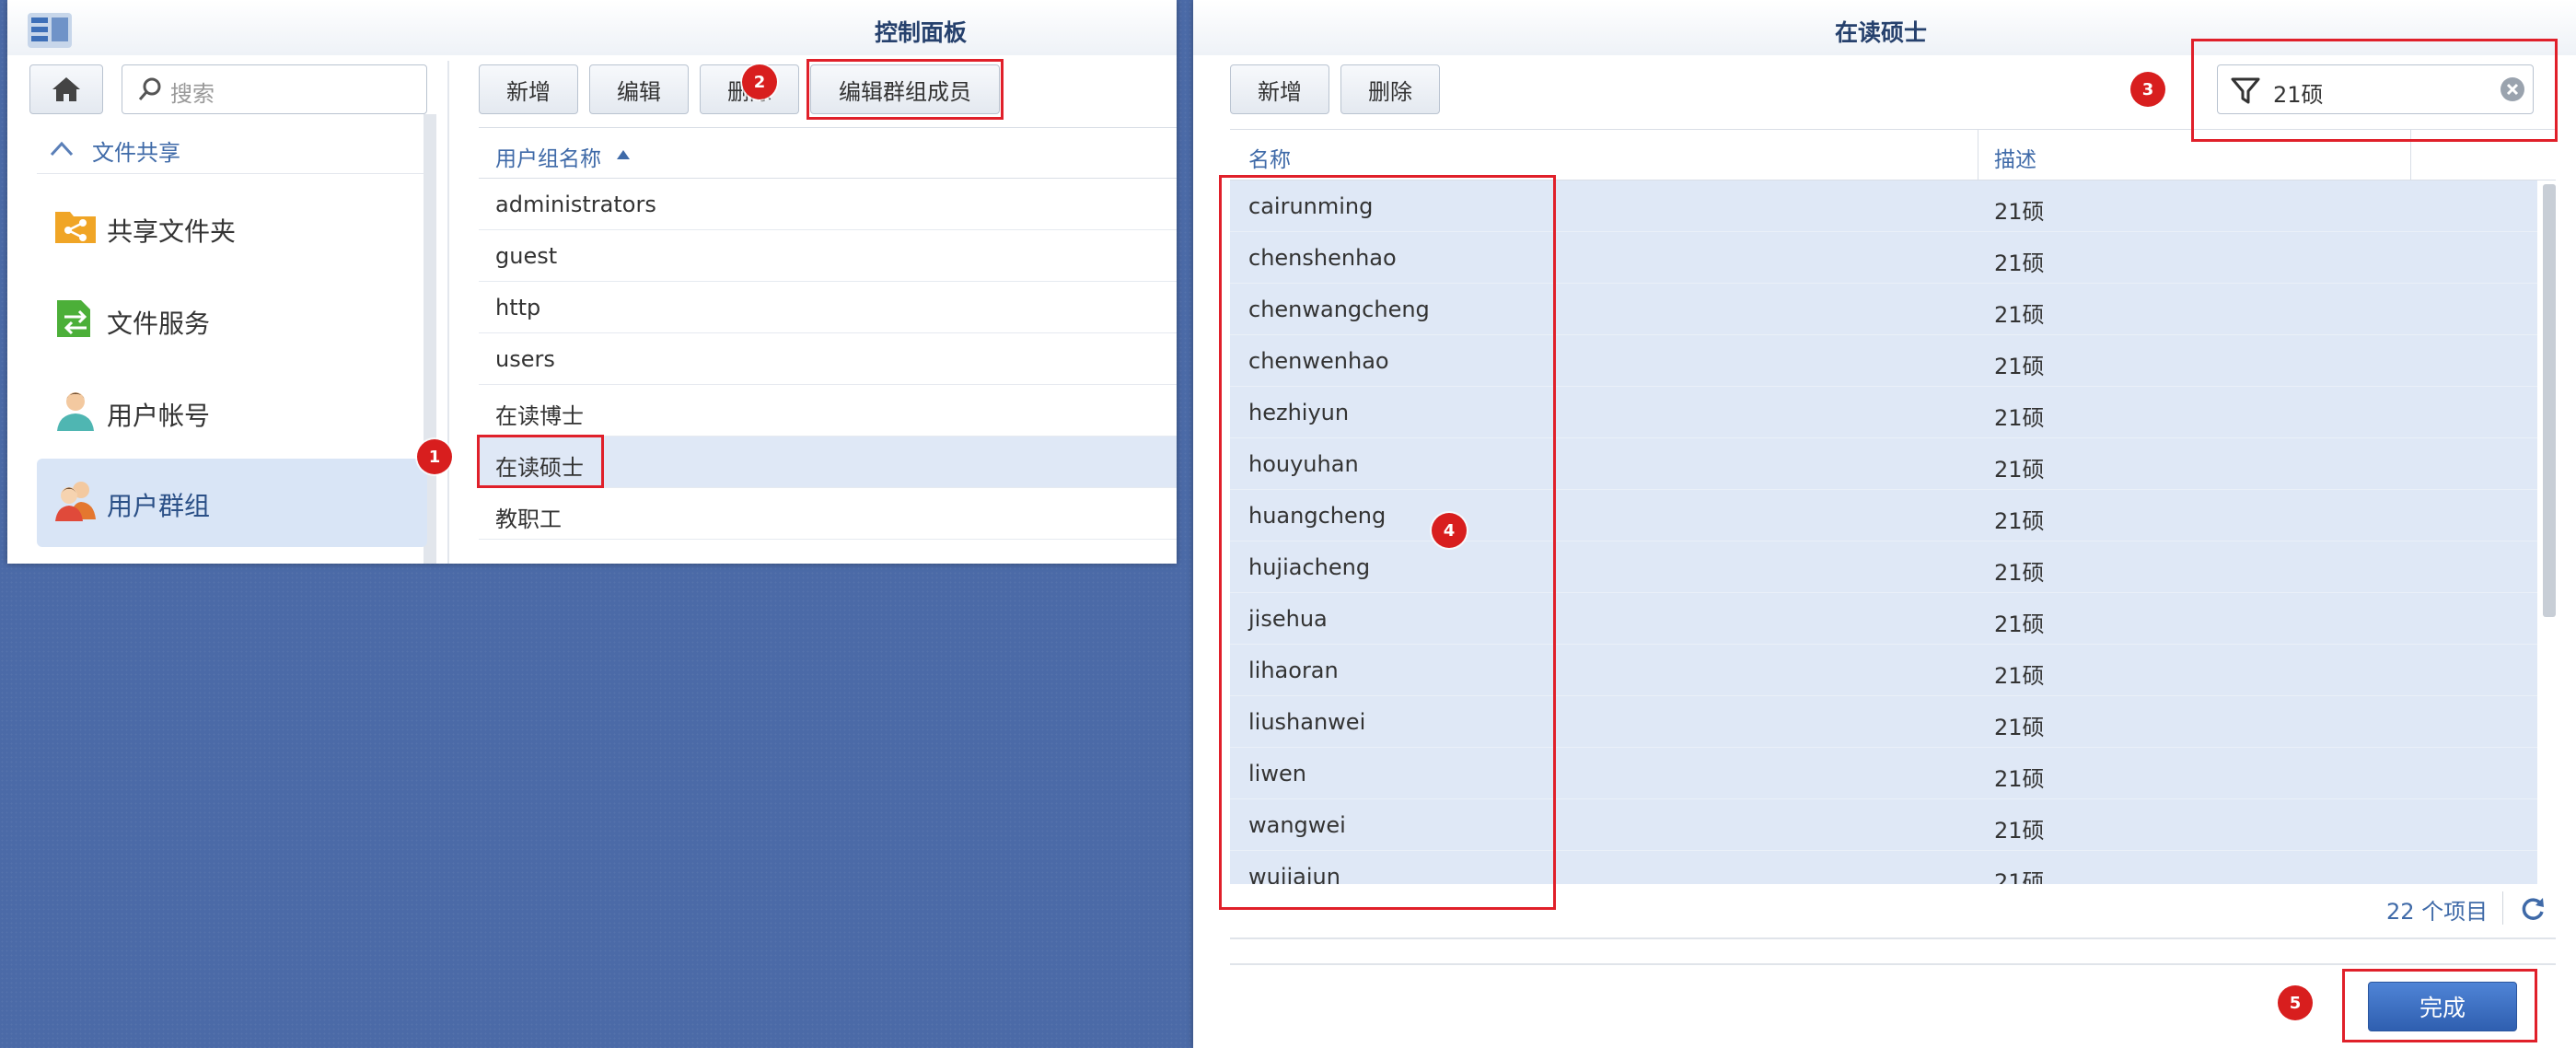  Describe the element at coordinates (2295, 1002) in the screenshot. I see `annotation-badge-5: 5` at that location.